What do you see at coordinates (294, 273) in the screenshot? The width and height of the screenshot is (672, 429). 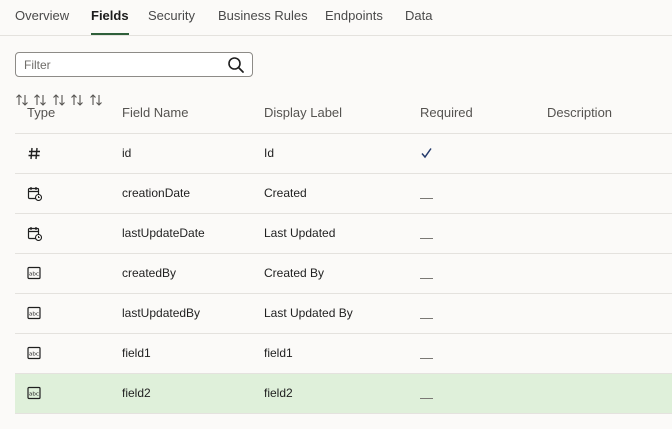 I see `display-label-cell: Created By` at bounding box center [294, 273].